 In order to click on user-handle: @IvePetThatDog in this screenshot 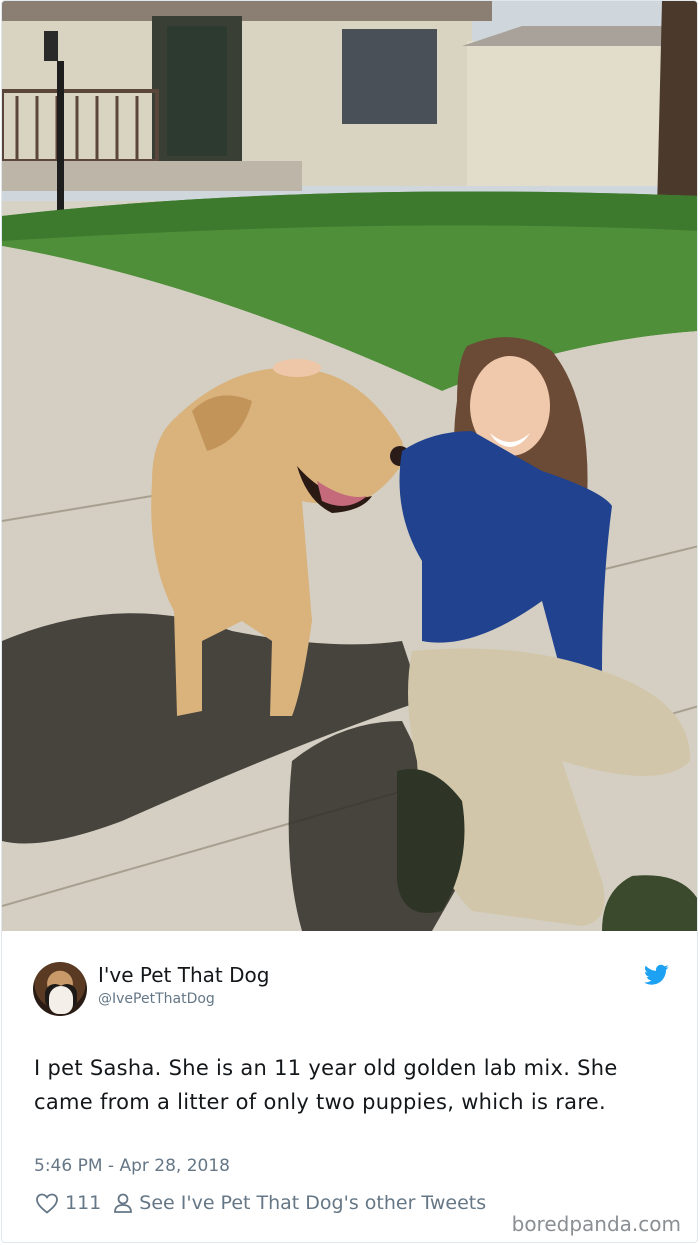, I will do `click(156, 999)`.